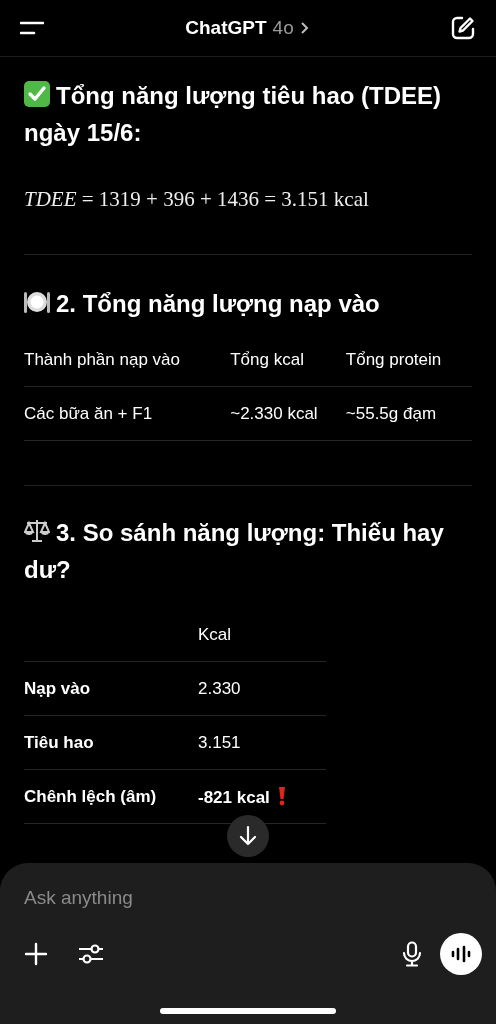  What do you see at coordinates (219, 688) in the screenshot?
I see `table-cell: 2.330` at bounding box center [219, 688].